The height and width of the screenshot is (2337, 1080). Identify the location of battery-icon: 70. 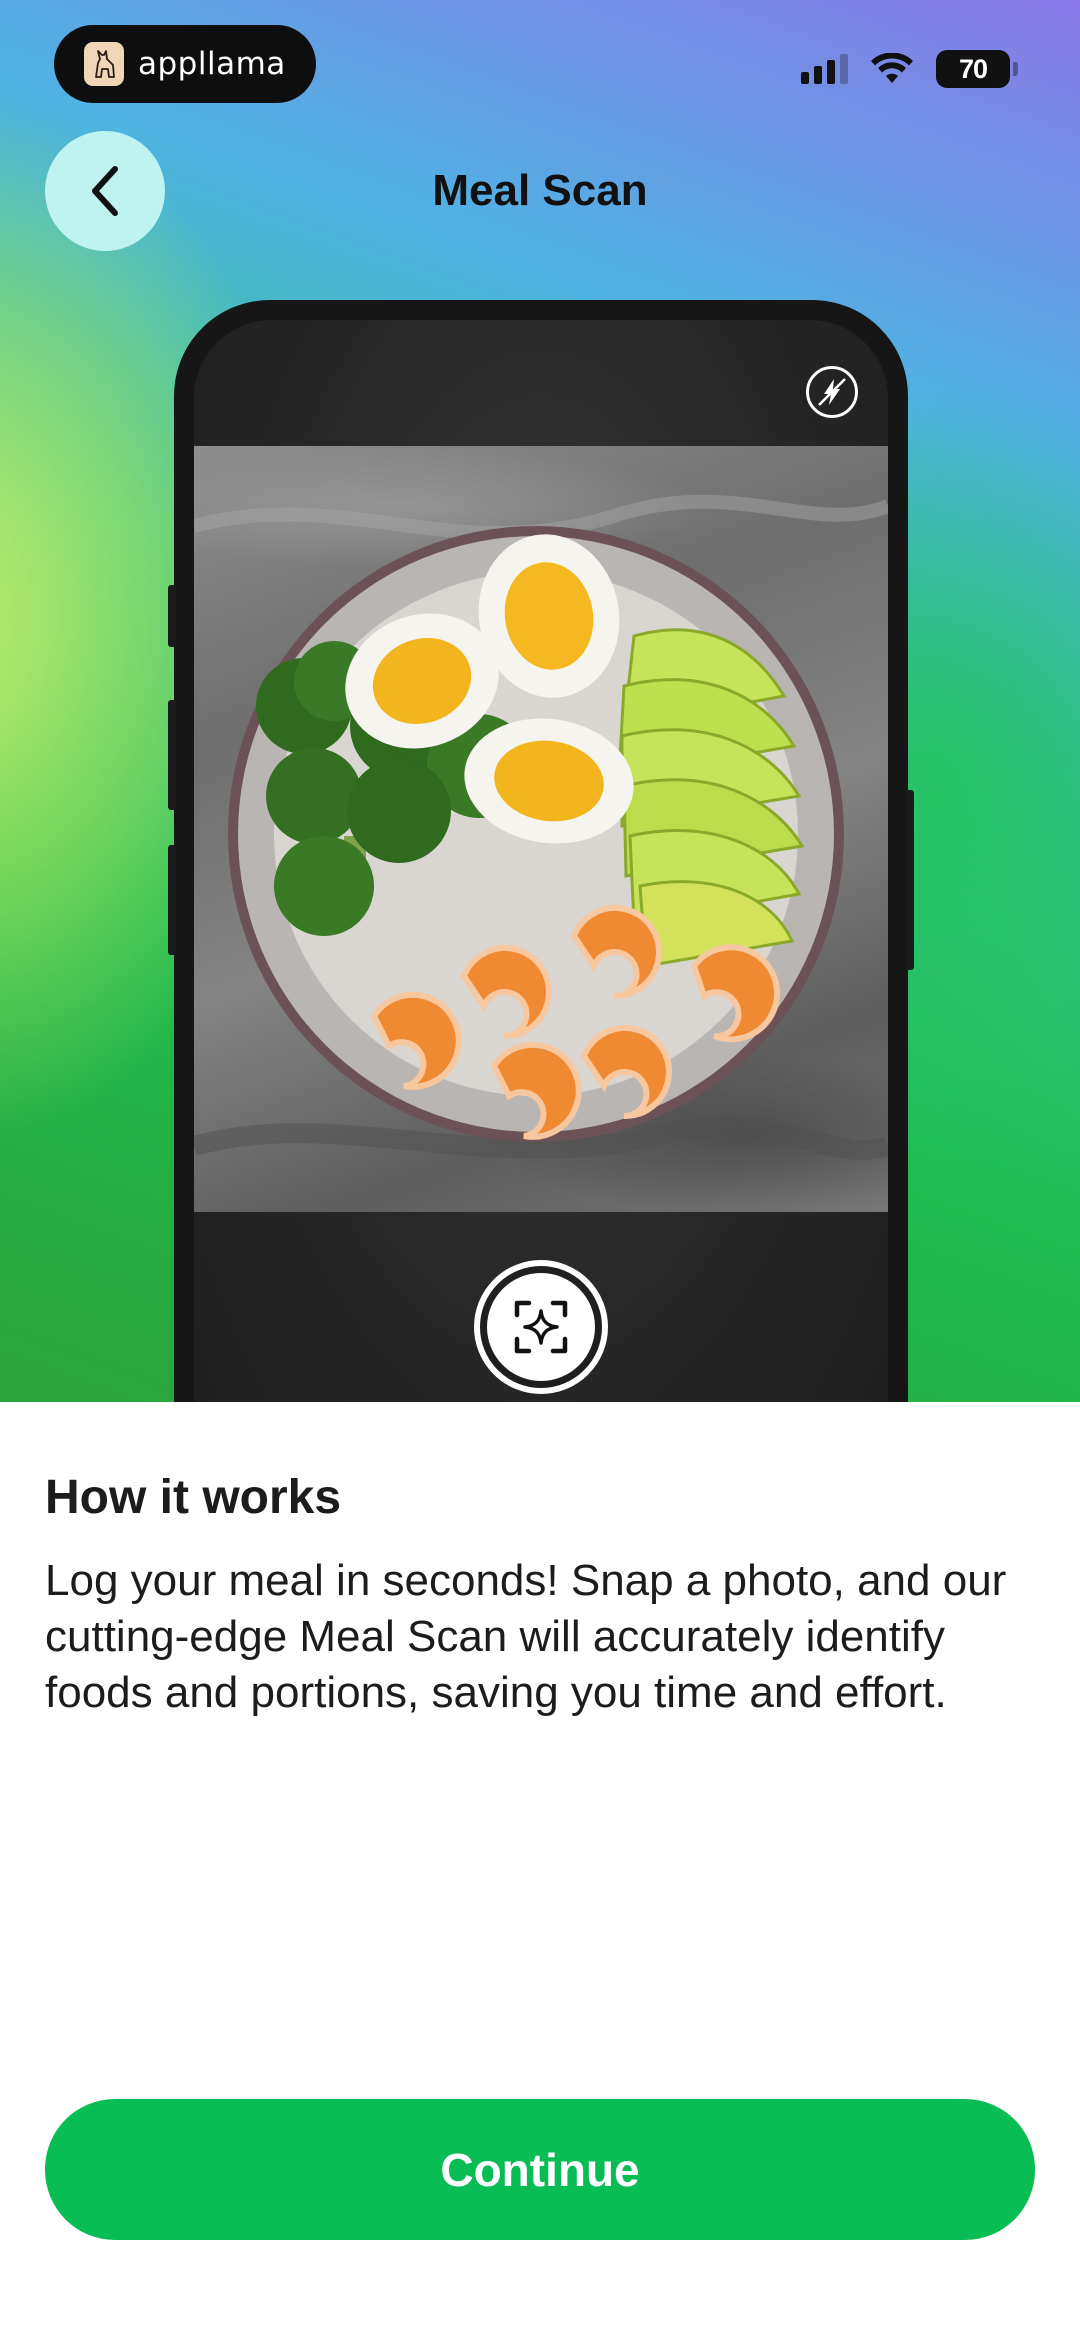
(977, 69).